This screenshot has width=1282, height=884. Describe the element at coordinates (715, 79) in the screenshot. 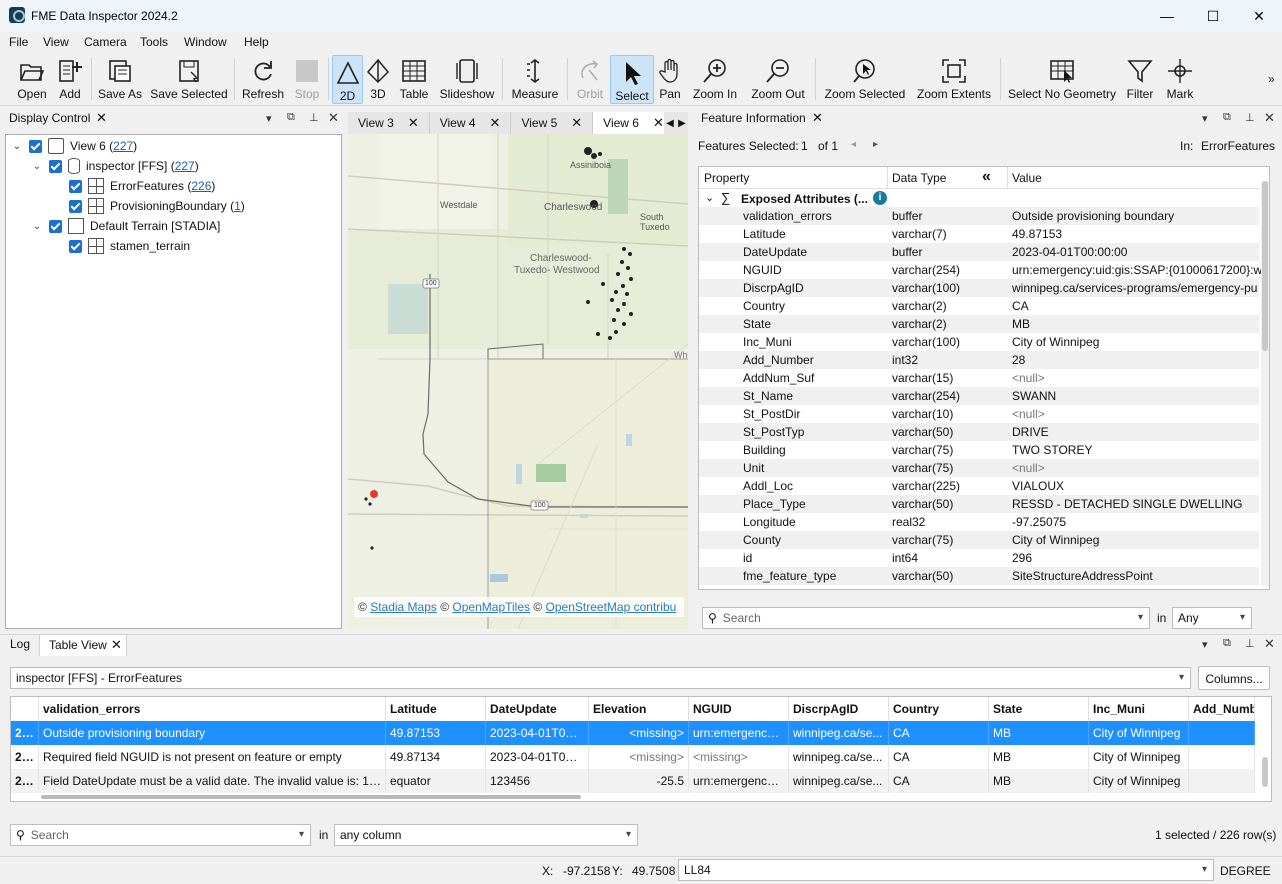

I see `zoom-in-button: Zoom In` at that location.